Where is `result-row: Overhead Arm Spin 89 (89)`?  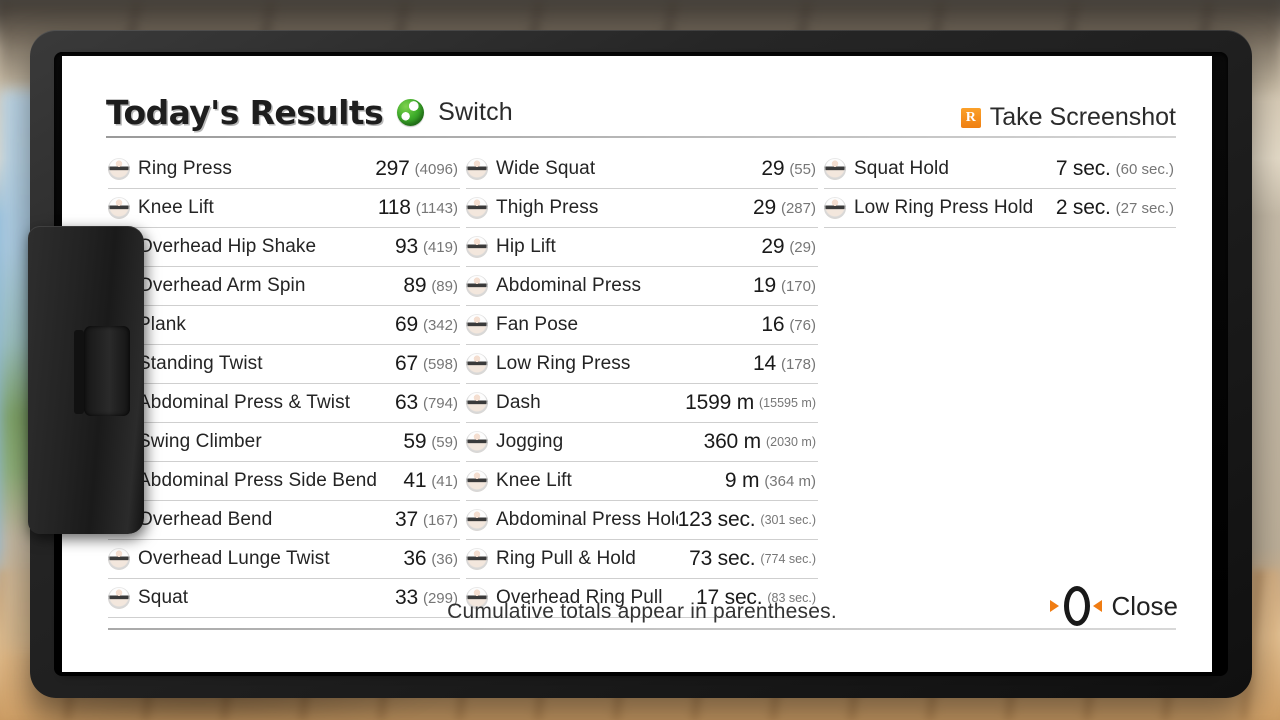 result-row: Overhead Arm Spin 89 (89) is located at coordinates (284, 286).